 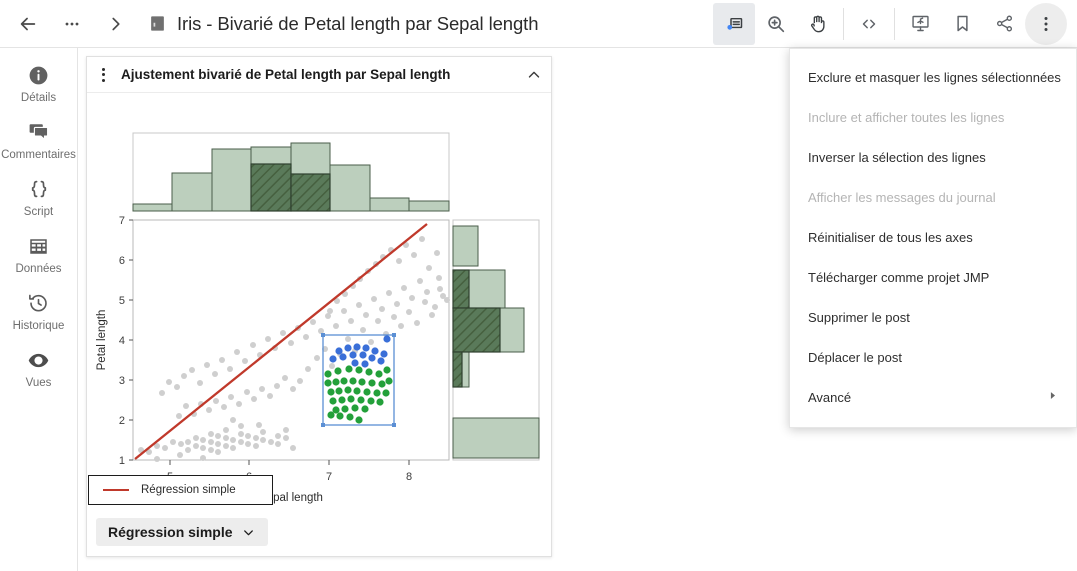 What do you see at coordinates (72, 24) in the screenshot?
I see `history-ellipsis-button` at bounding box center [72, 24].